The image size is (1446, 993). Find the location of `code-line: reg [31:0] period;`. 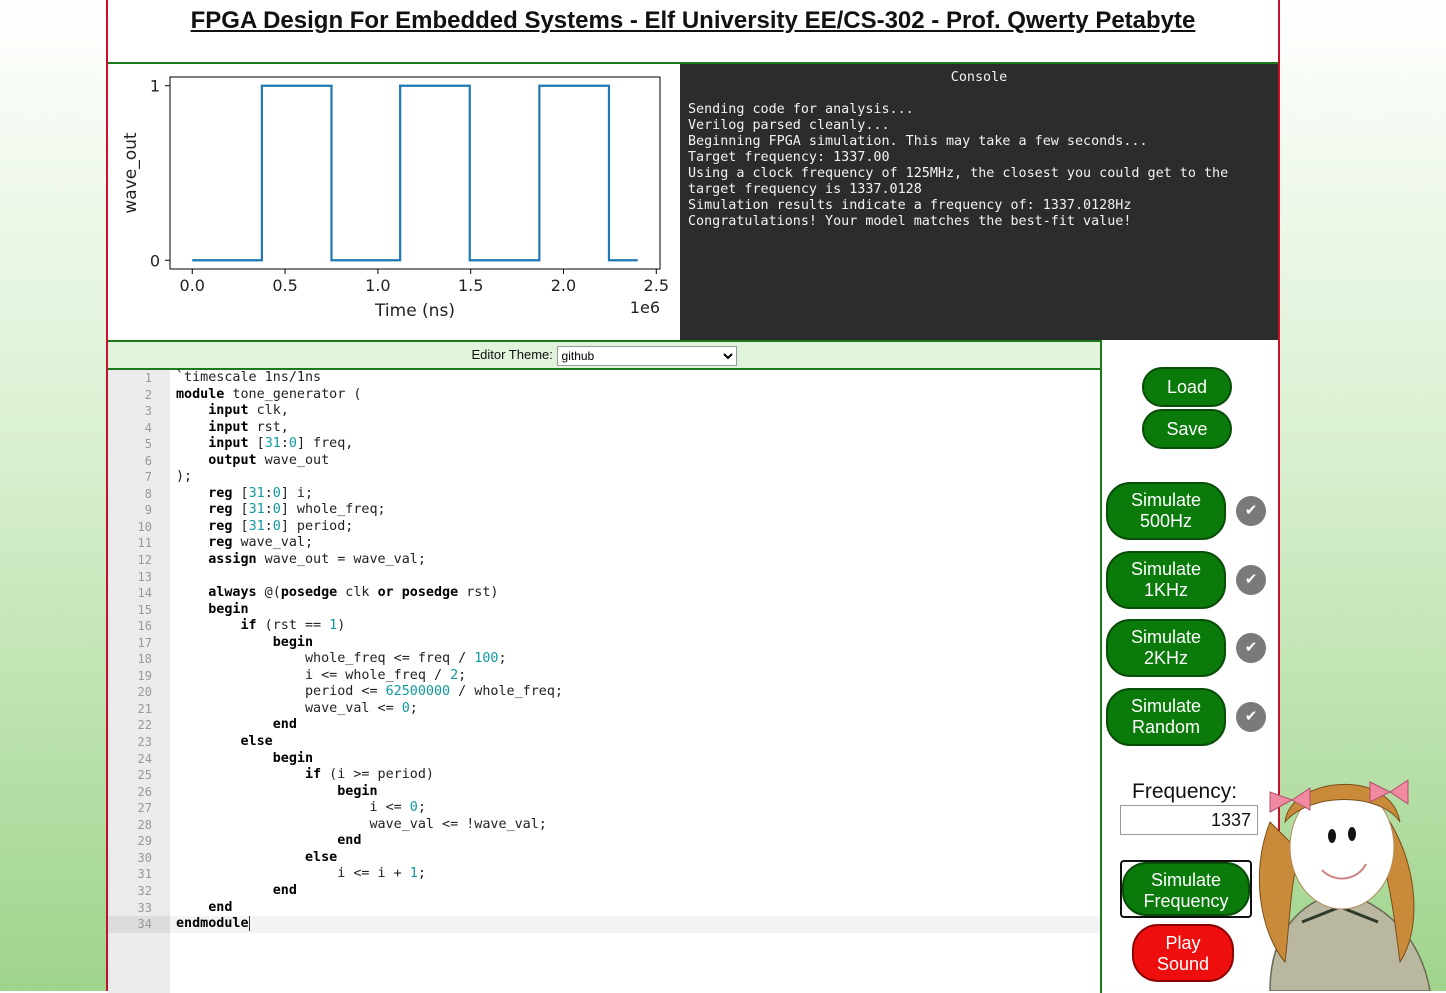

code-line: reg [31:0] period; is located at coordinates (635, 527).